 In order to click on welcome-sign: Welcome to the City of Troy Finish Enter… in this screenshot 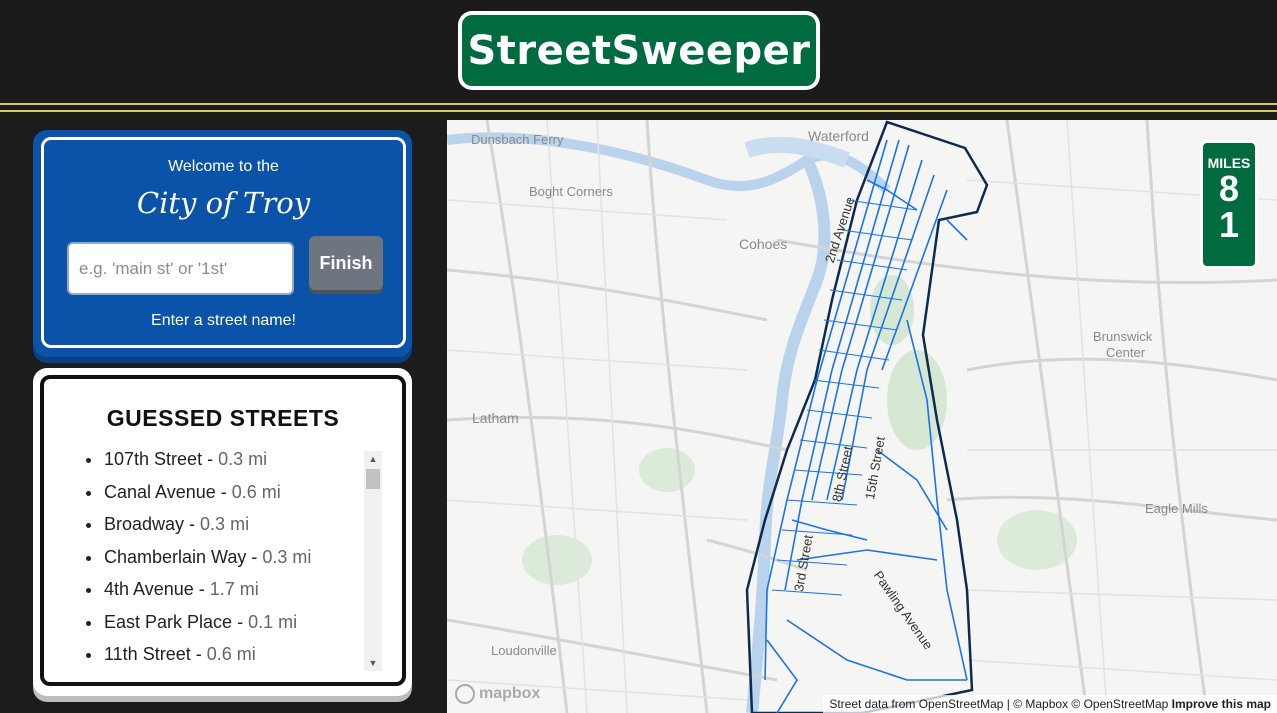, I will do `click(222, 243)`.